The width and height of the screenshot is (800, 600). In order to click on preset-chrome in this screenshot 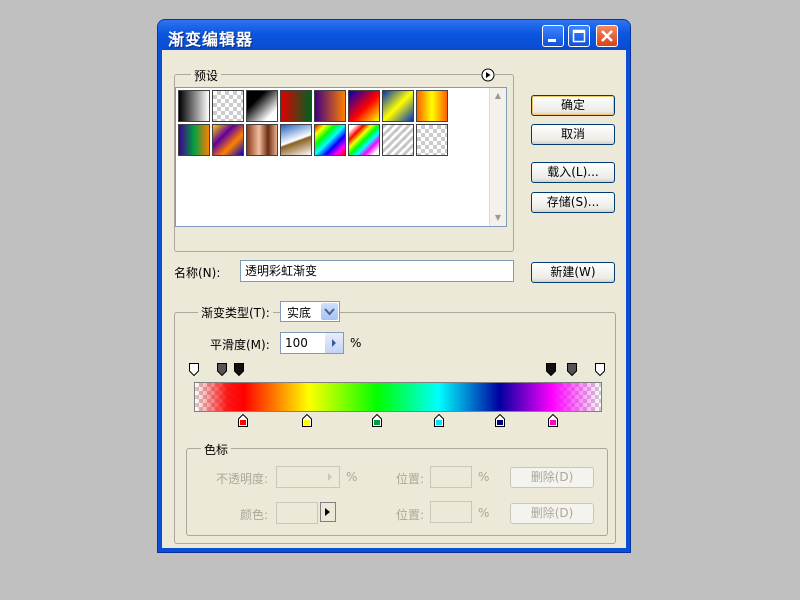, I will do `click(296, 140)`.